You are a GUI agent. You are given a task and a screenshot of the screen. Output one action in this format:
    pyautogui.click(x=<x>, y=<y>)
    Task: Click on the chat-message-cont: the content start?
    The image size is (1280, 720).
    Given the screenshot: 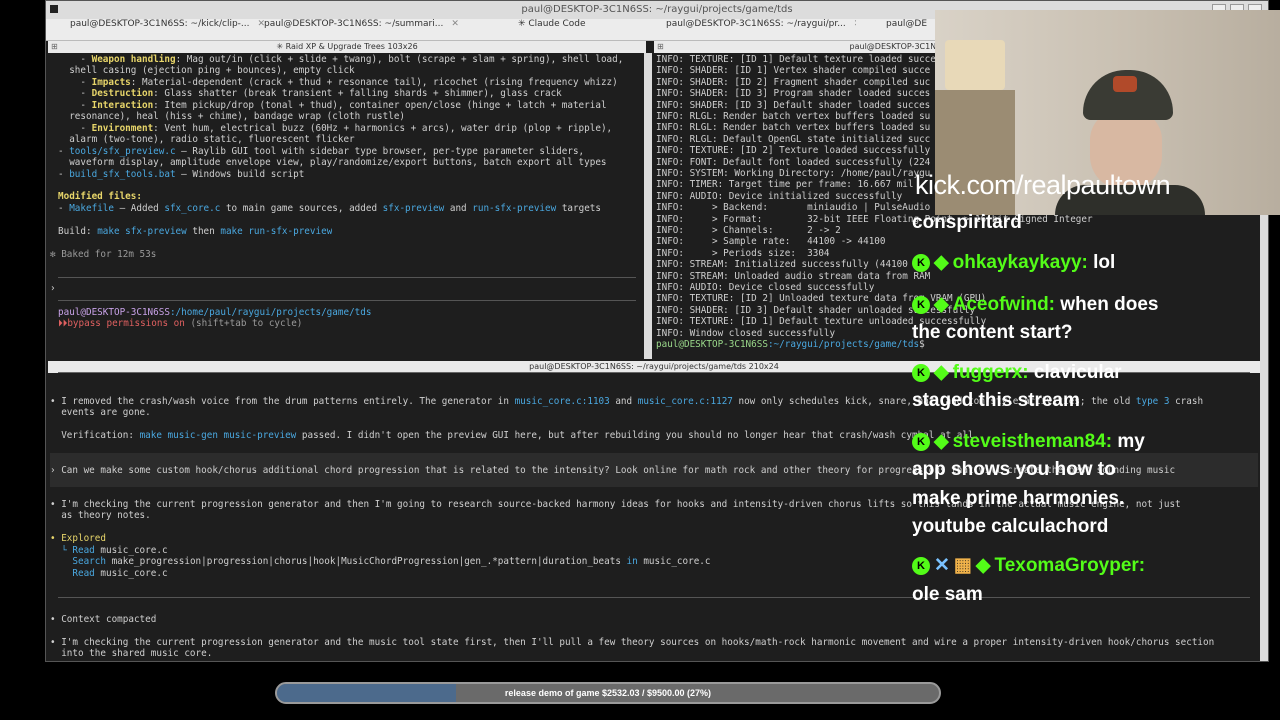 What is the action you would take?
    pyautogui.click(x=992, y=332)
    